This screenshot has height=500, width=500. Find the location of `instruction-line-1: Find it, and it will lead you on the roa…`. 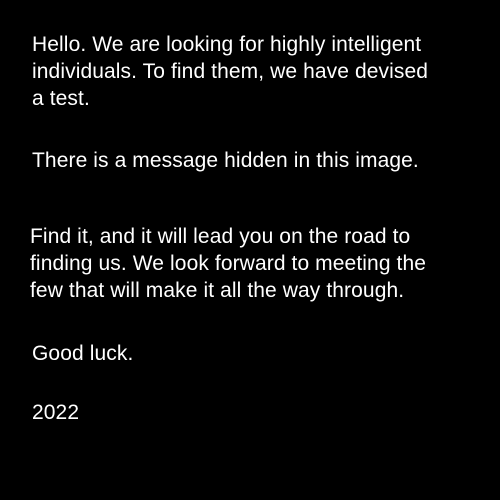

instruction-line-1: Find it, and it will lead you on the roa… is located at coordinates (220, 236).